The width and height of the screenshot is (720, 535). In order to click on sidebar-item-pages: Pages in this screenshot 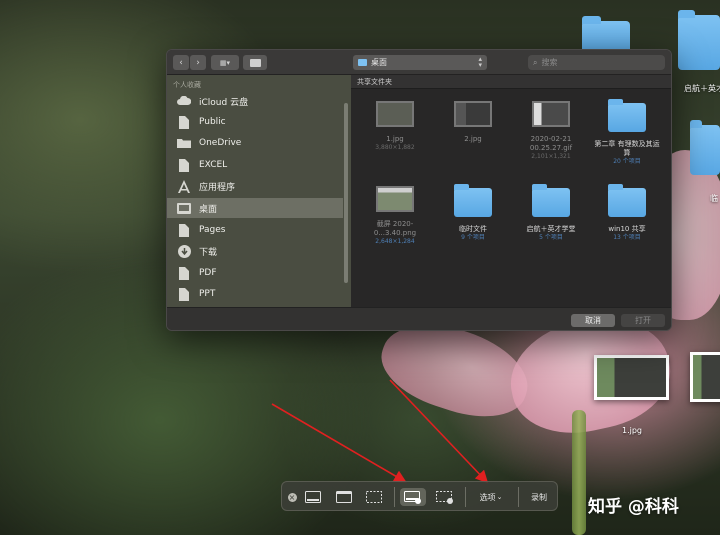, I will do `click(255, 230)`.